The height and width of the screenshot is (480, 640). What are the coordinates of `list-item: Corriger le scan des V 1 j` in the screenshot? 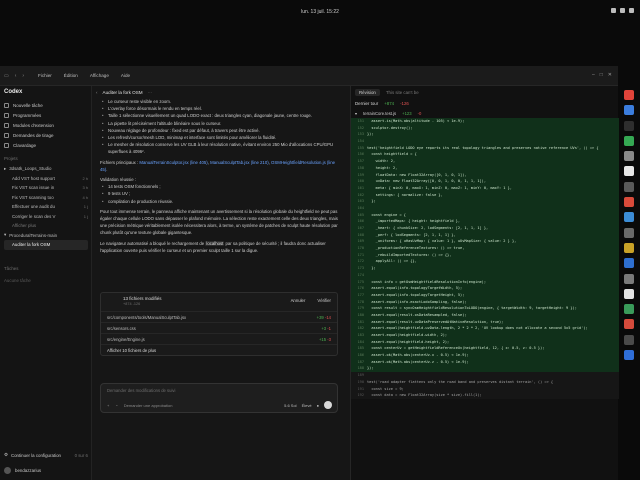 It's located at (46, 217).